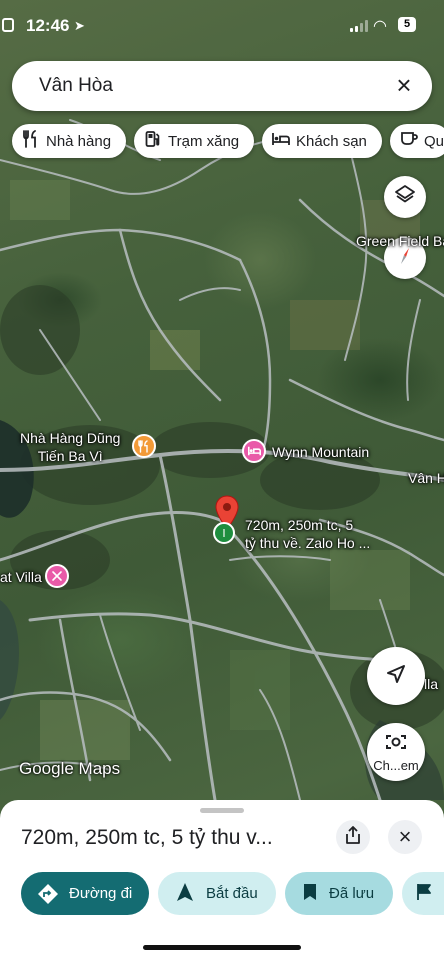 The height and width of the screenshot is (960, 444). What do you see at coordinates (281, 141) in the screenshot?
I see `bed-icon` at bounding box center [281, 141].